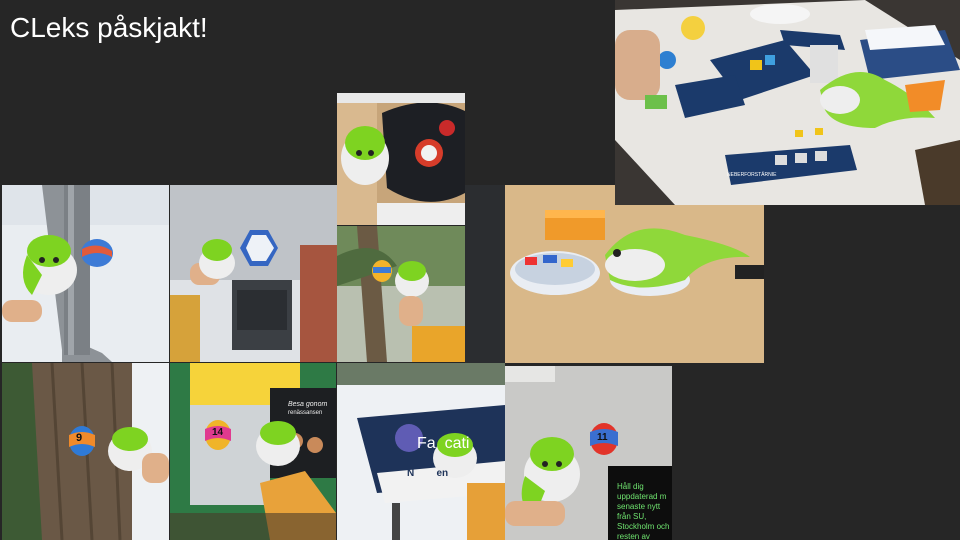 This screenshot has width=960, height=540. What do you see at coordinates (428, 473) in the screenshot?
I see `faculty-sign-text-2: N en` at bounding box center [428, 473].